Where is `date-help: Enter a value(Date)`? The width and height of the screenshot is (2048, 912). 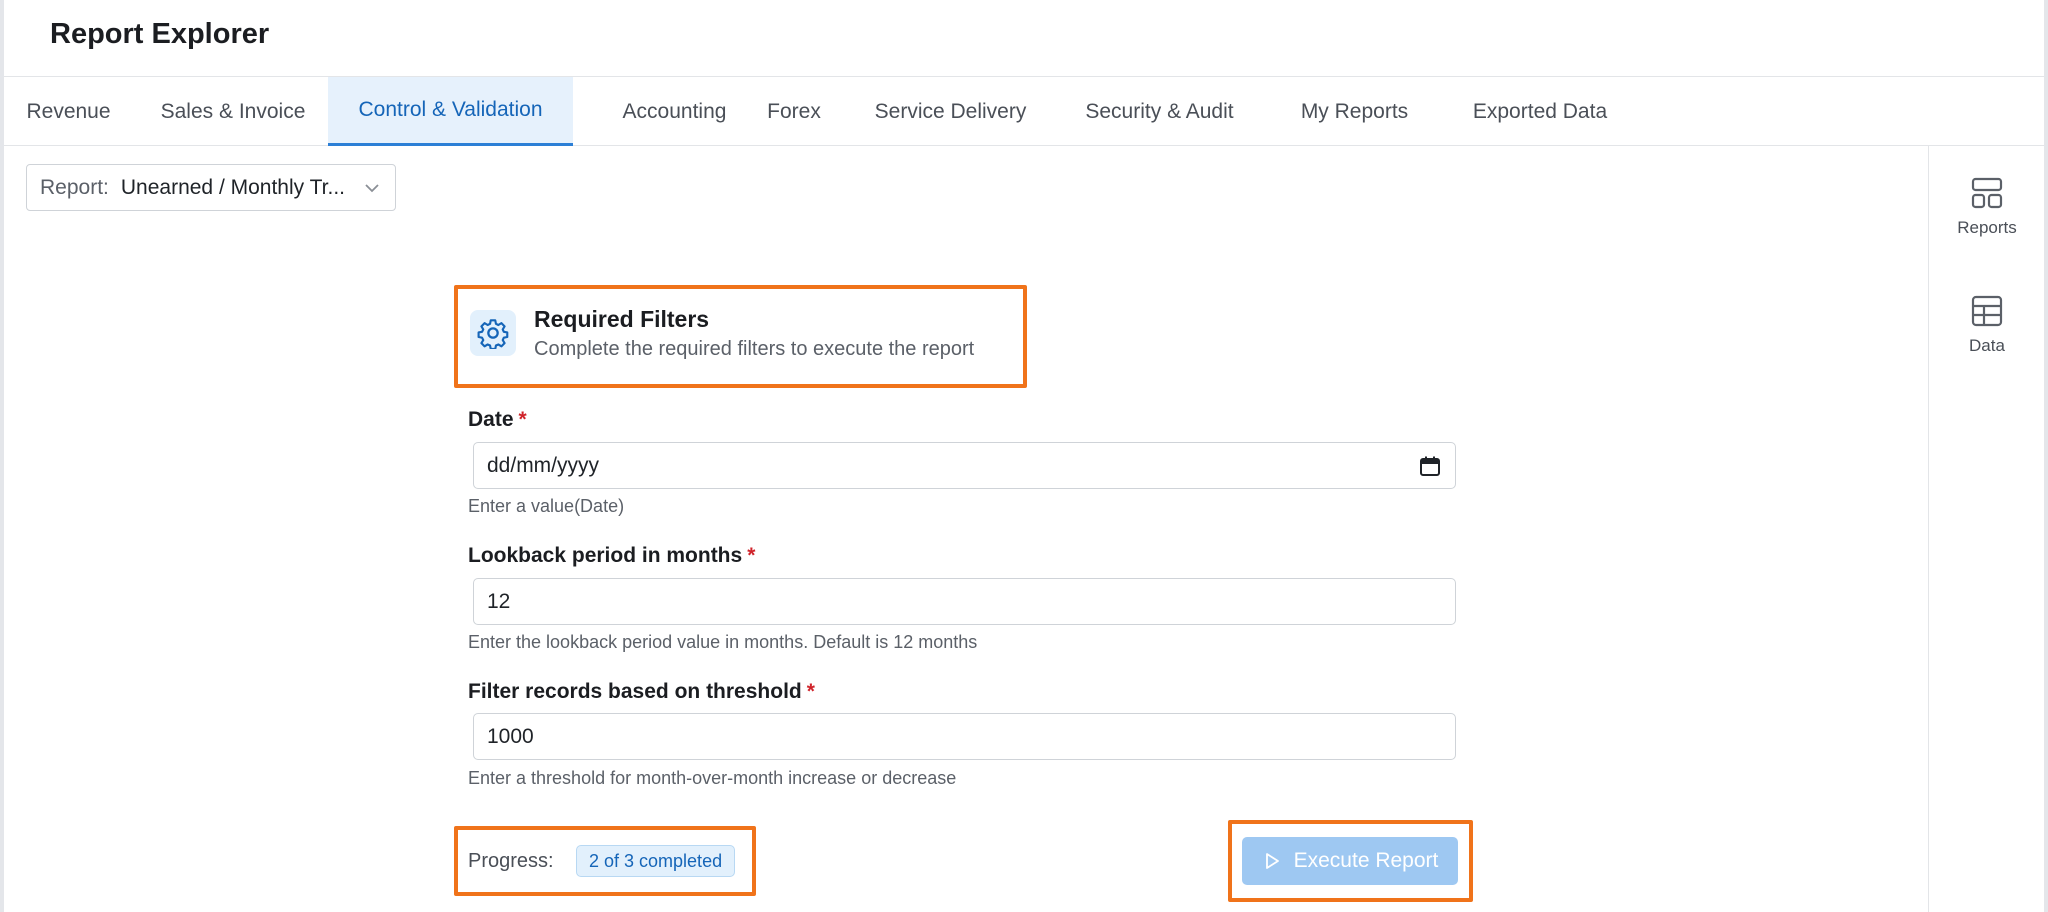 date-help: Enter a value(Date) is located at coordinates (546, 506).